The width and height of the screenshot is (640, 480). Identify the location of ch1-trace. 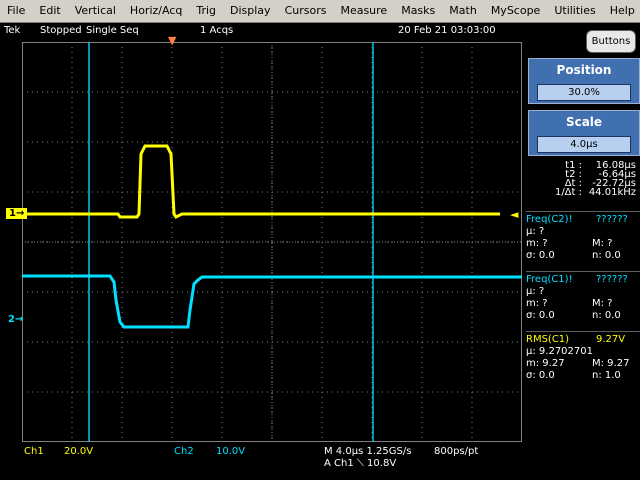
(261, 181).